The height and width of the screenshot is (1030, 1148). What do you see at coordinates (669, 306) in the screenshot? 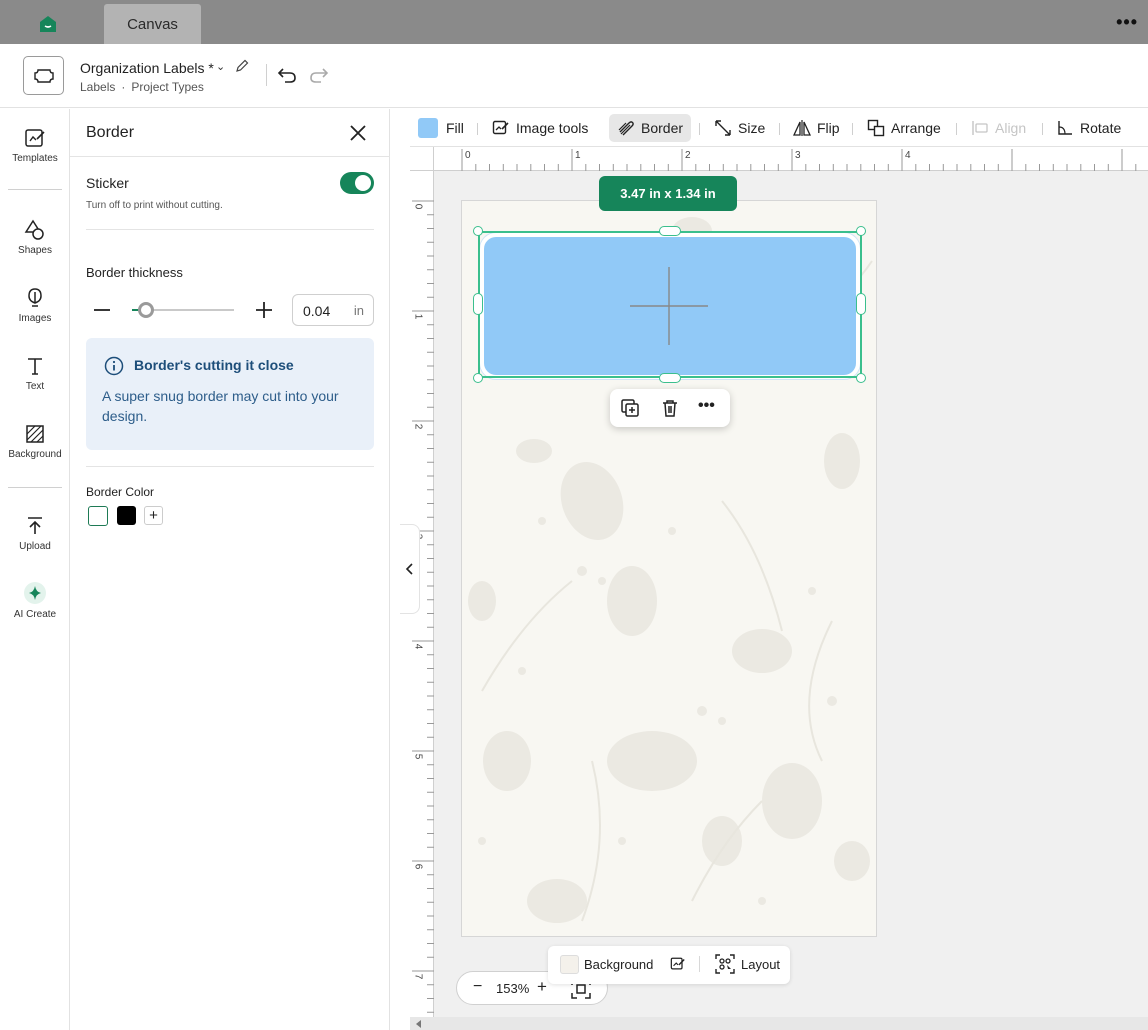
I see `move-crosshair-icon` at bounding box center [669, 306].